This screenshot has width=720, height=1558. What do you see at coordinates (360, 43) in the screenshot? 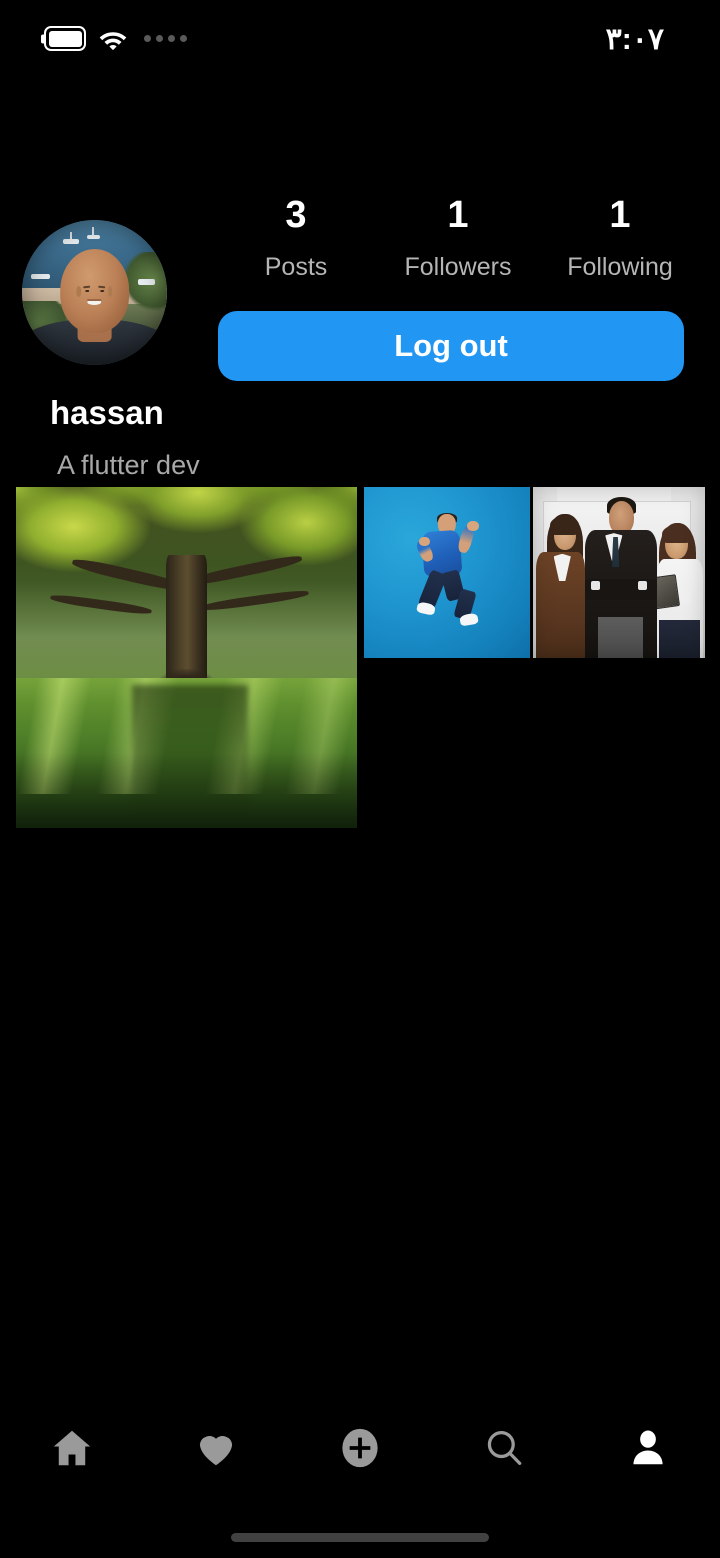
I see `status-bar: ٣:٠٧` at bounding box center [360, 43].